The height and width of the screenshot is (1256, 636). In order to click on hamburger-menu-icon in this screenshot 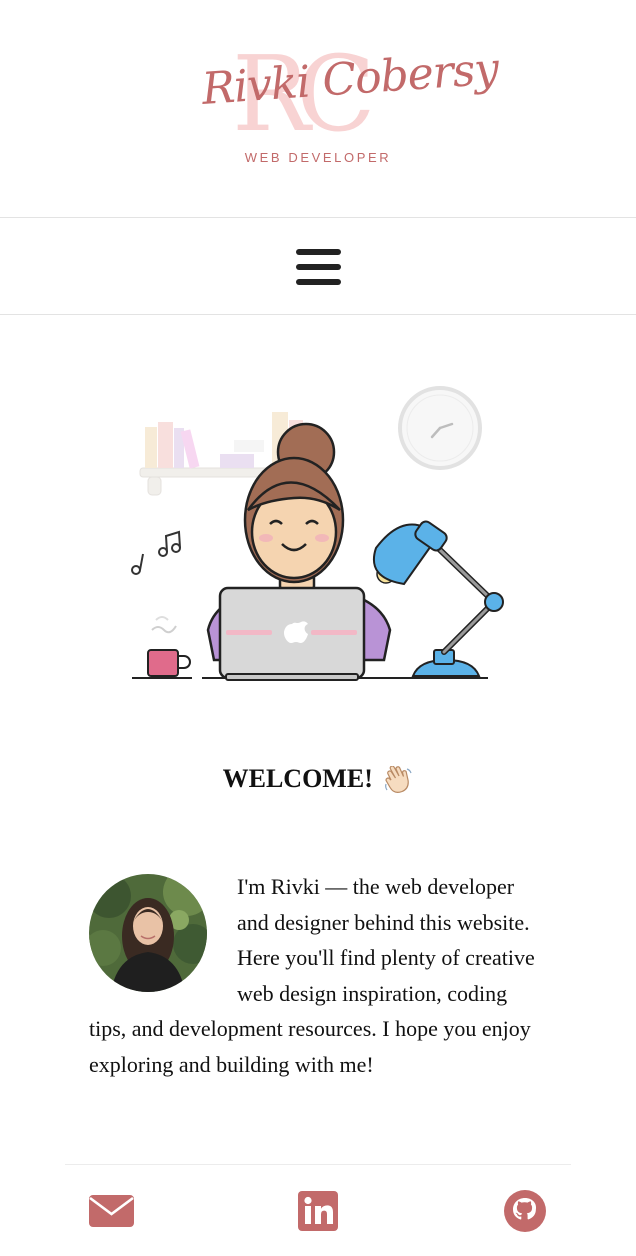, I will do `click(318, 267)`.